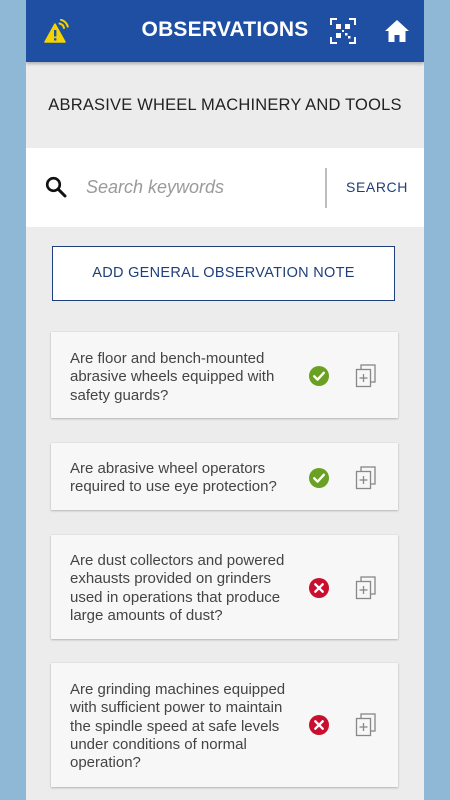 This screenshot has width=450, height=800. What do you see at coordinates (343, 31) in the screenshot?
I see `qr-scan-icon` at bounding box center [343, 31].